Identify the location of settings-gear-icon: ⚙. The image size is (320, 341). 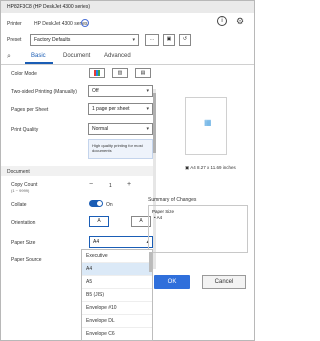
(240, 21).